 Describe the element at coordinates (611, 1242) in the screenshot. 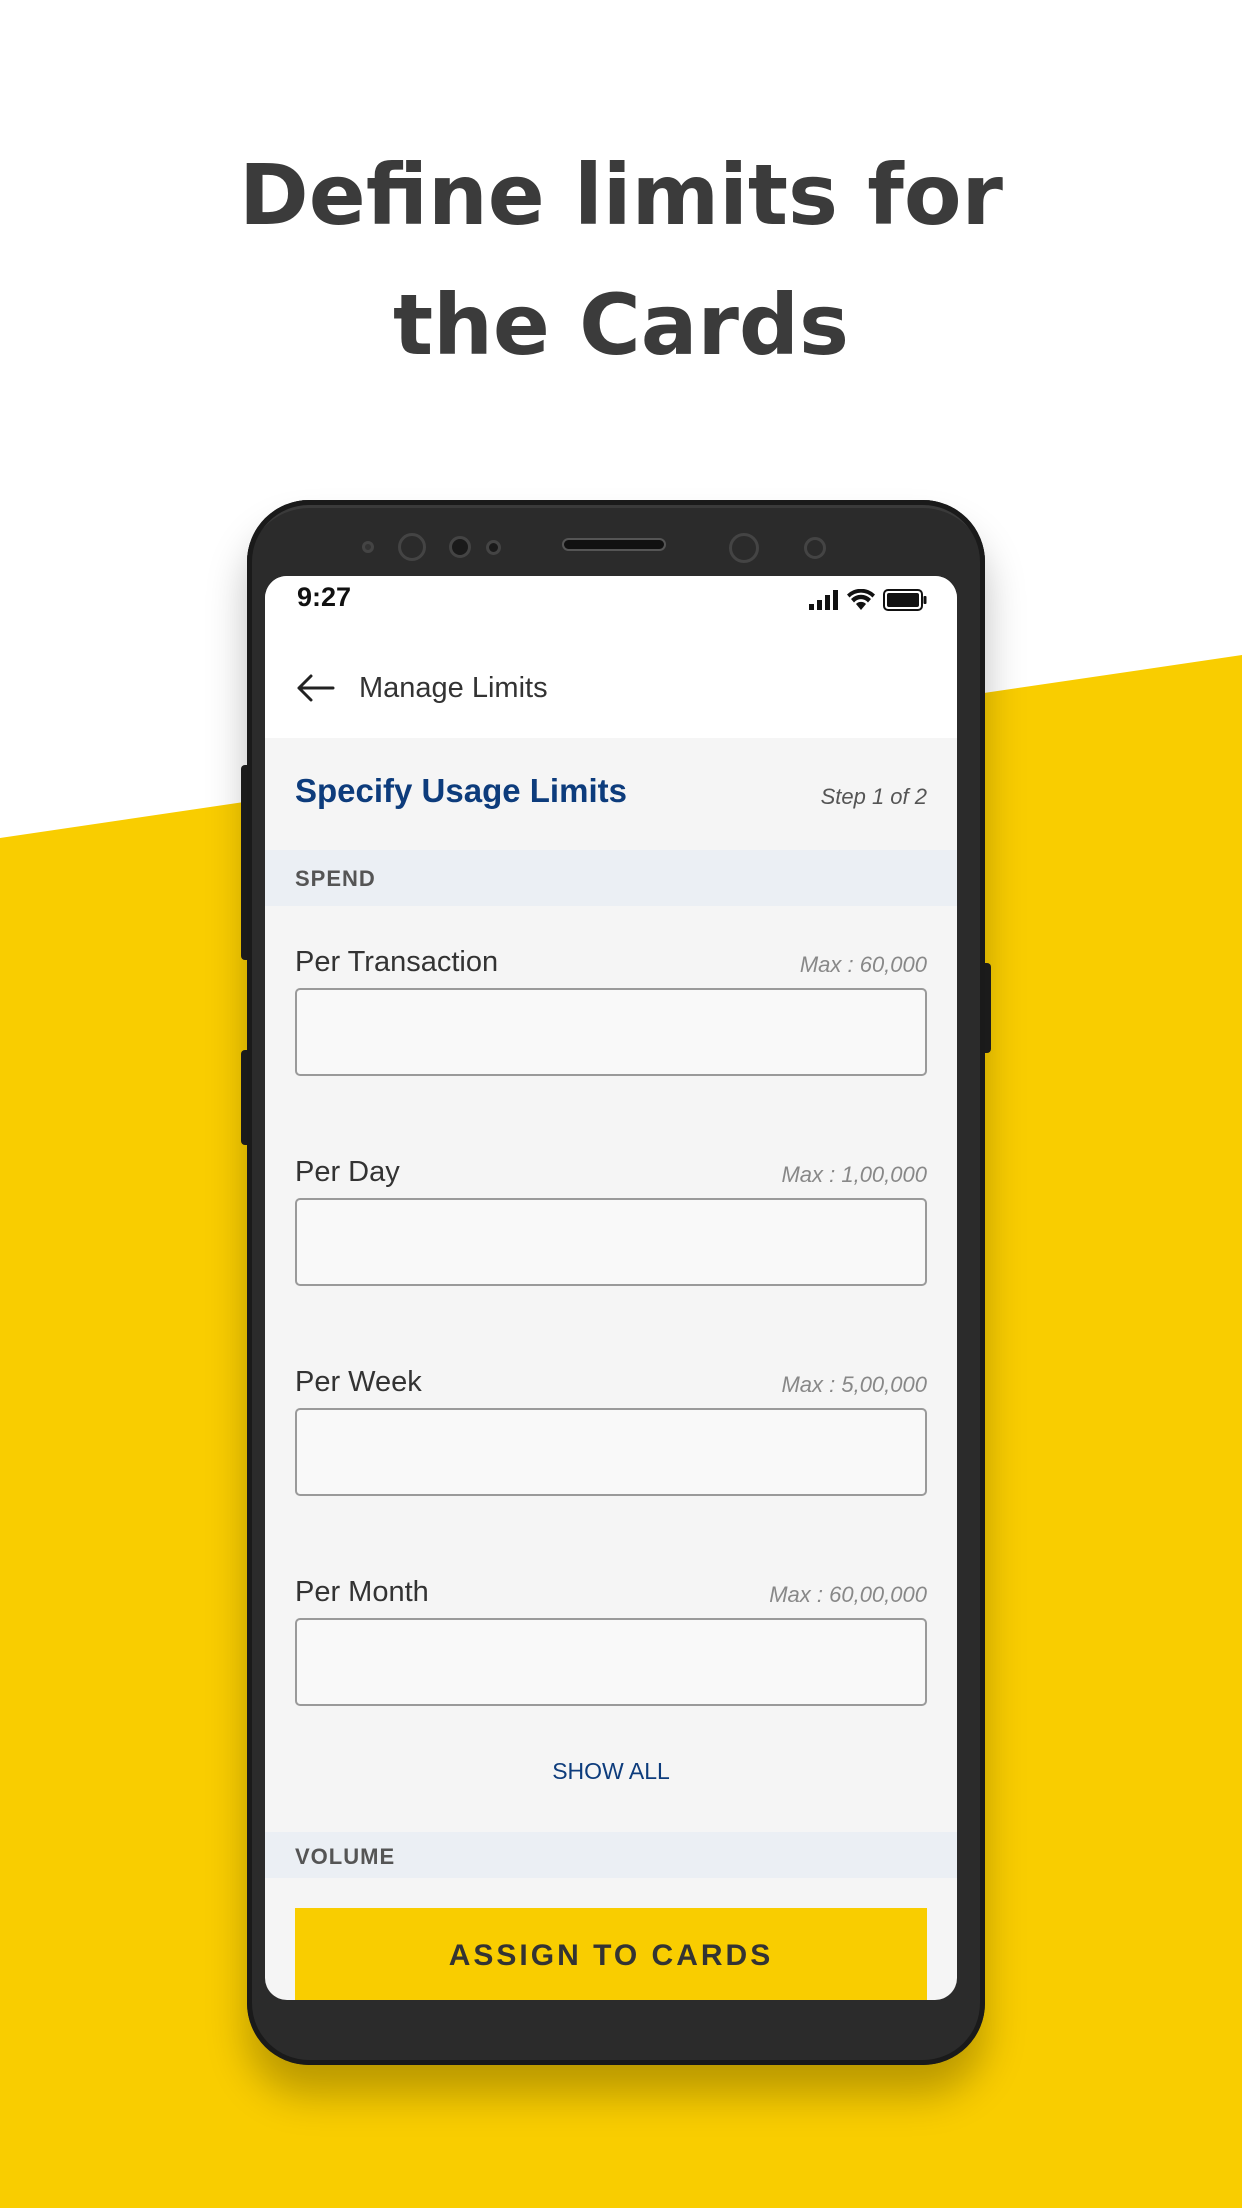

I see `per-day-input` at that location.